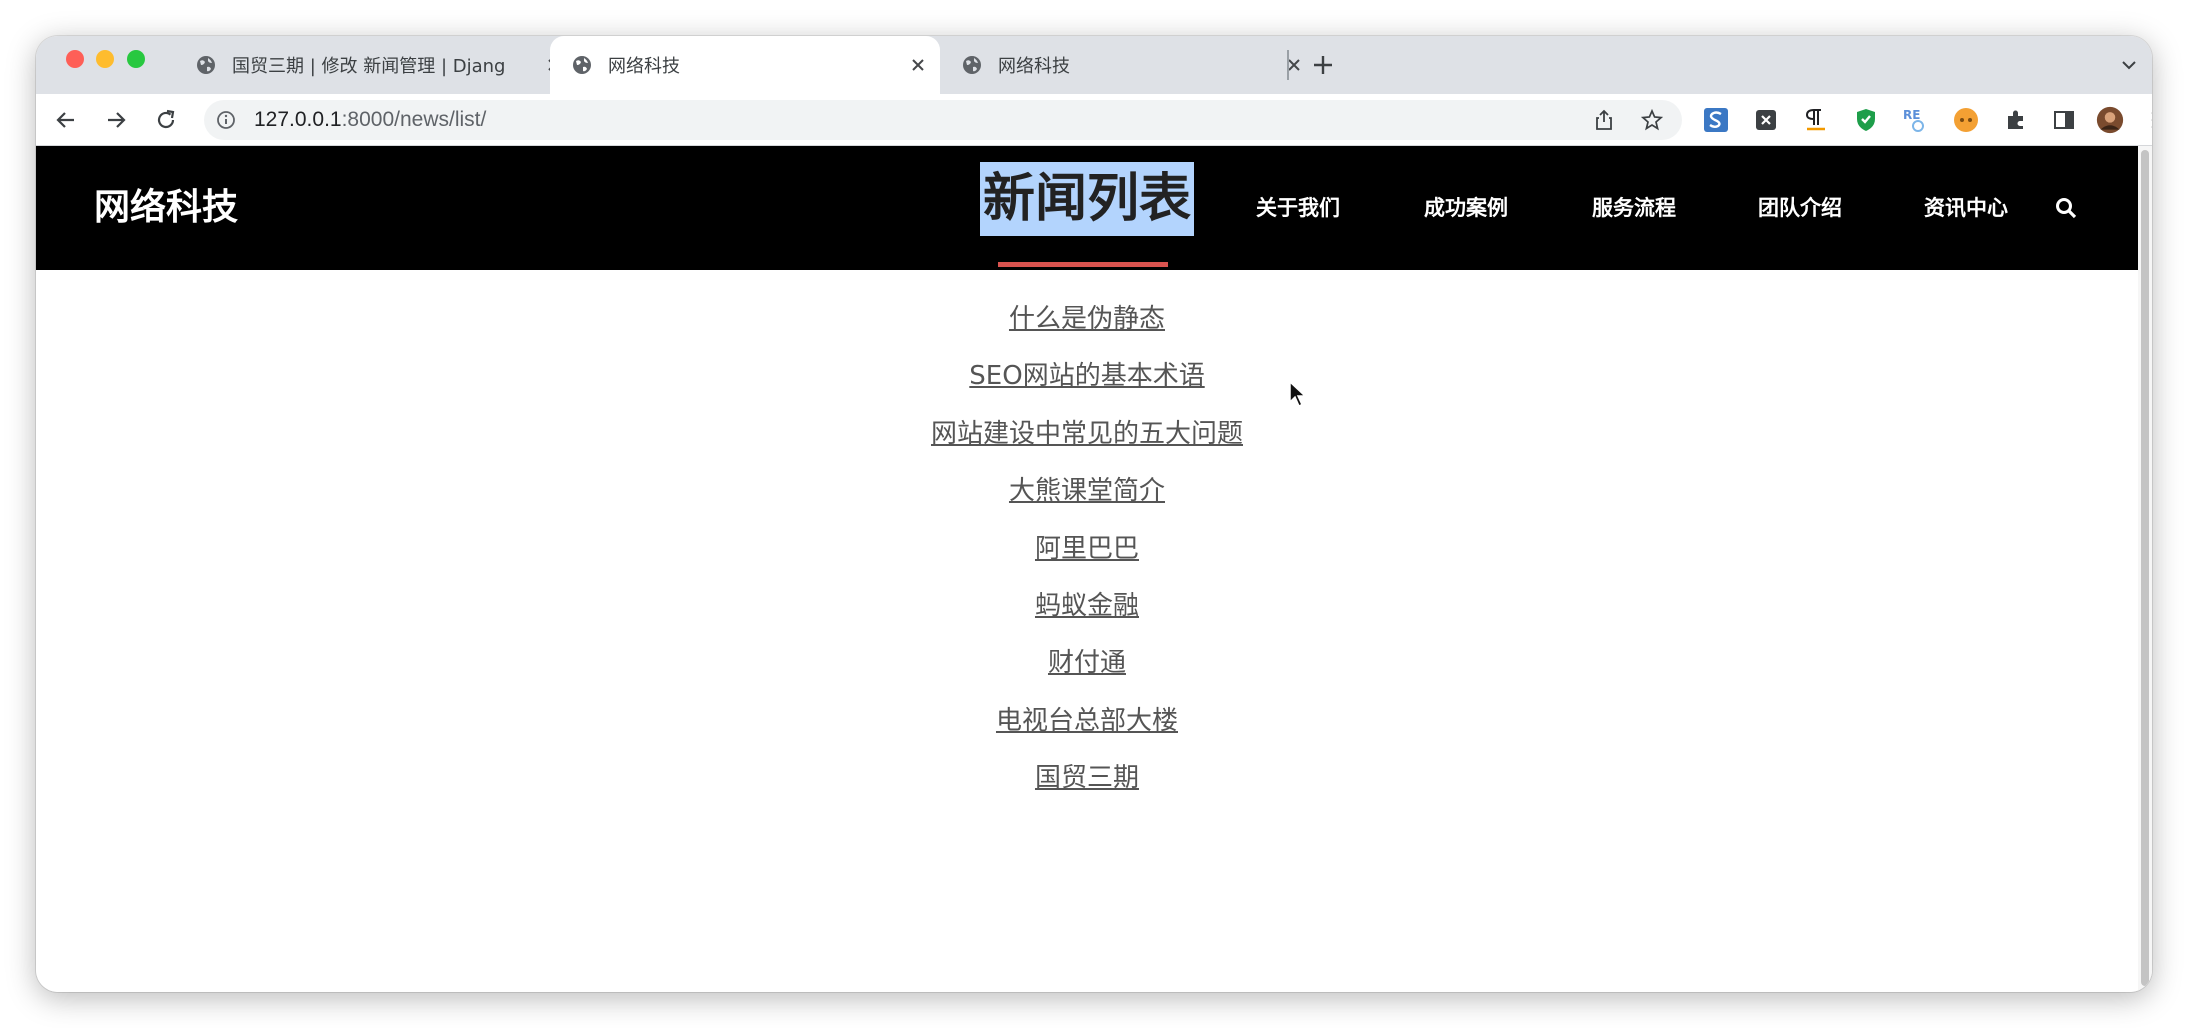  I want to click on tab-title: 国贸三期 | 修改 新闻管理 | Djang, so click(369, 66).